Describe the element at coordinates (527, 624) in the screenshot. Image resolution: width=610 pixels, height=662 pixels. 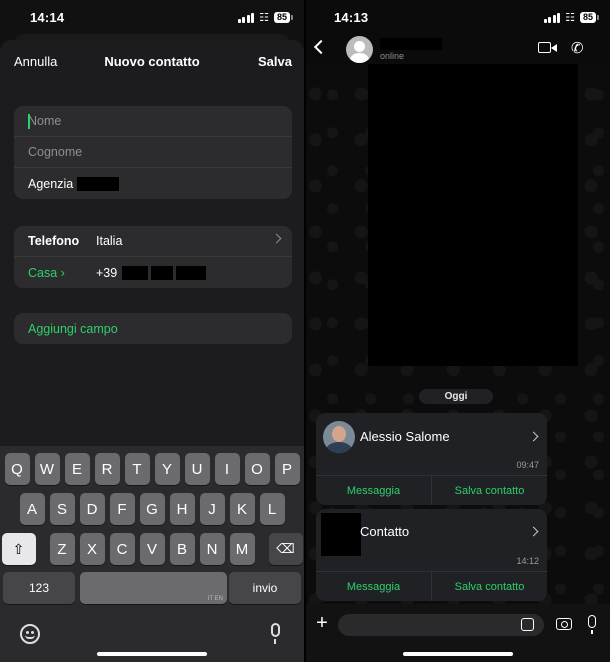
I see `sticker-icon` at that location.